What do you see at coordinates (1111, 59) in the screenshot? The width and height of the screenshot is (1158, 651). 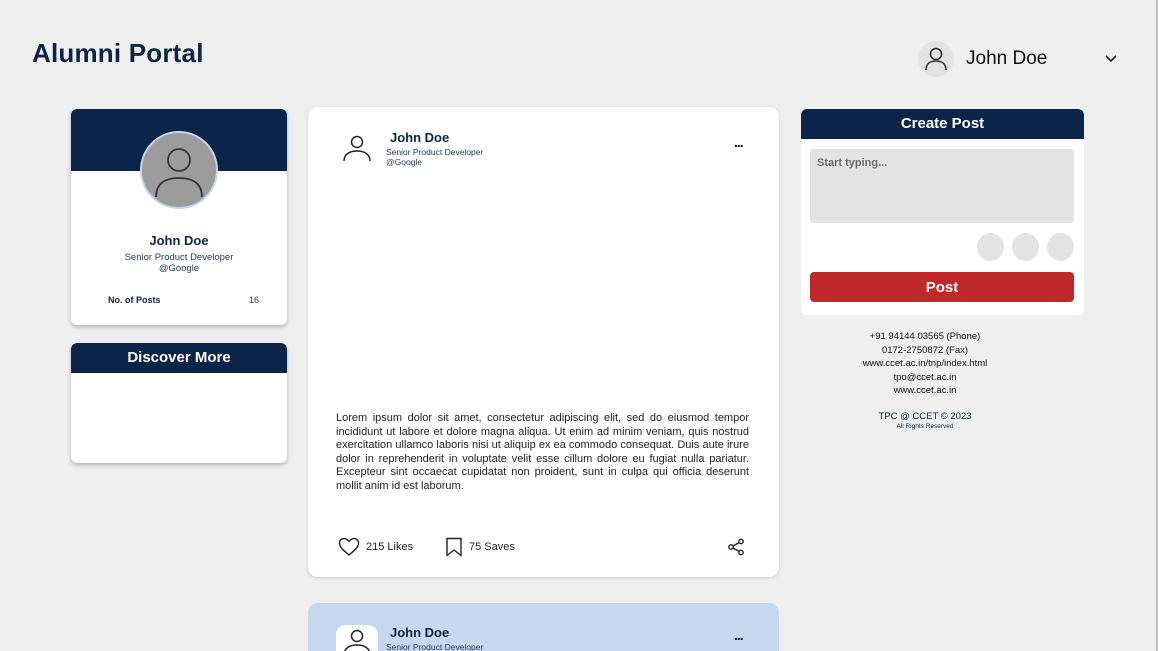 I see `chevron-down-icon` at bounding box center [1111, 59].